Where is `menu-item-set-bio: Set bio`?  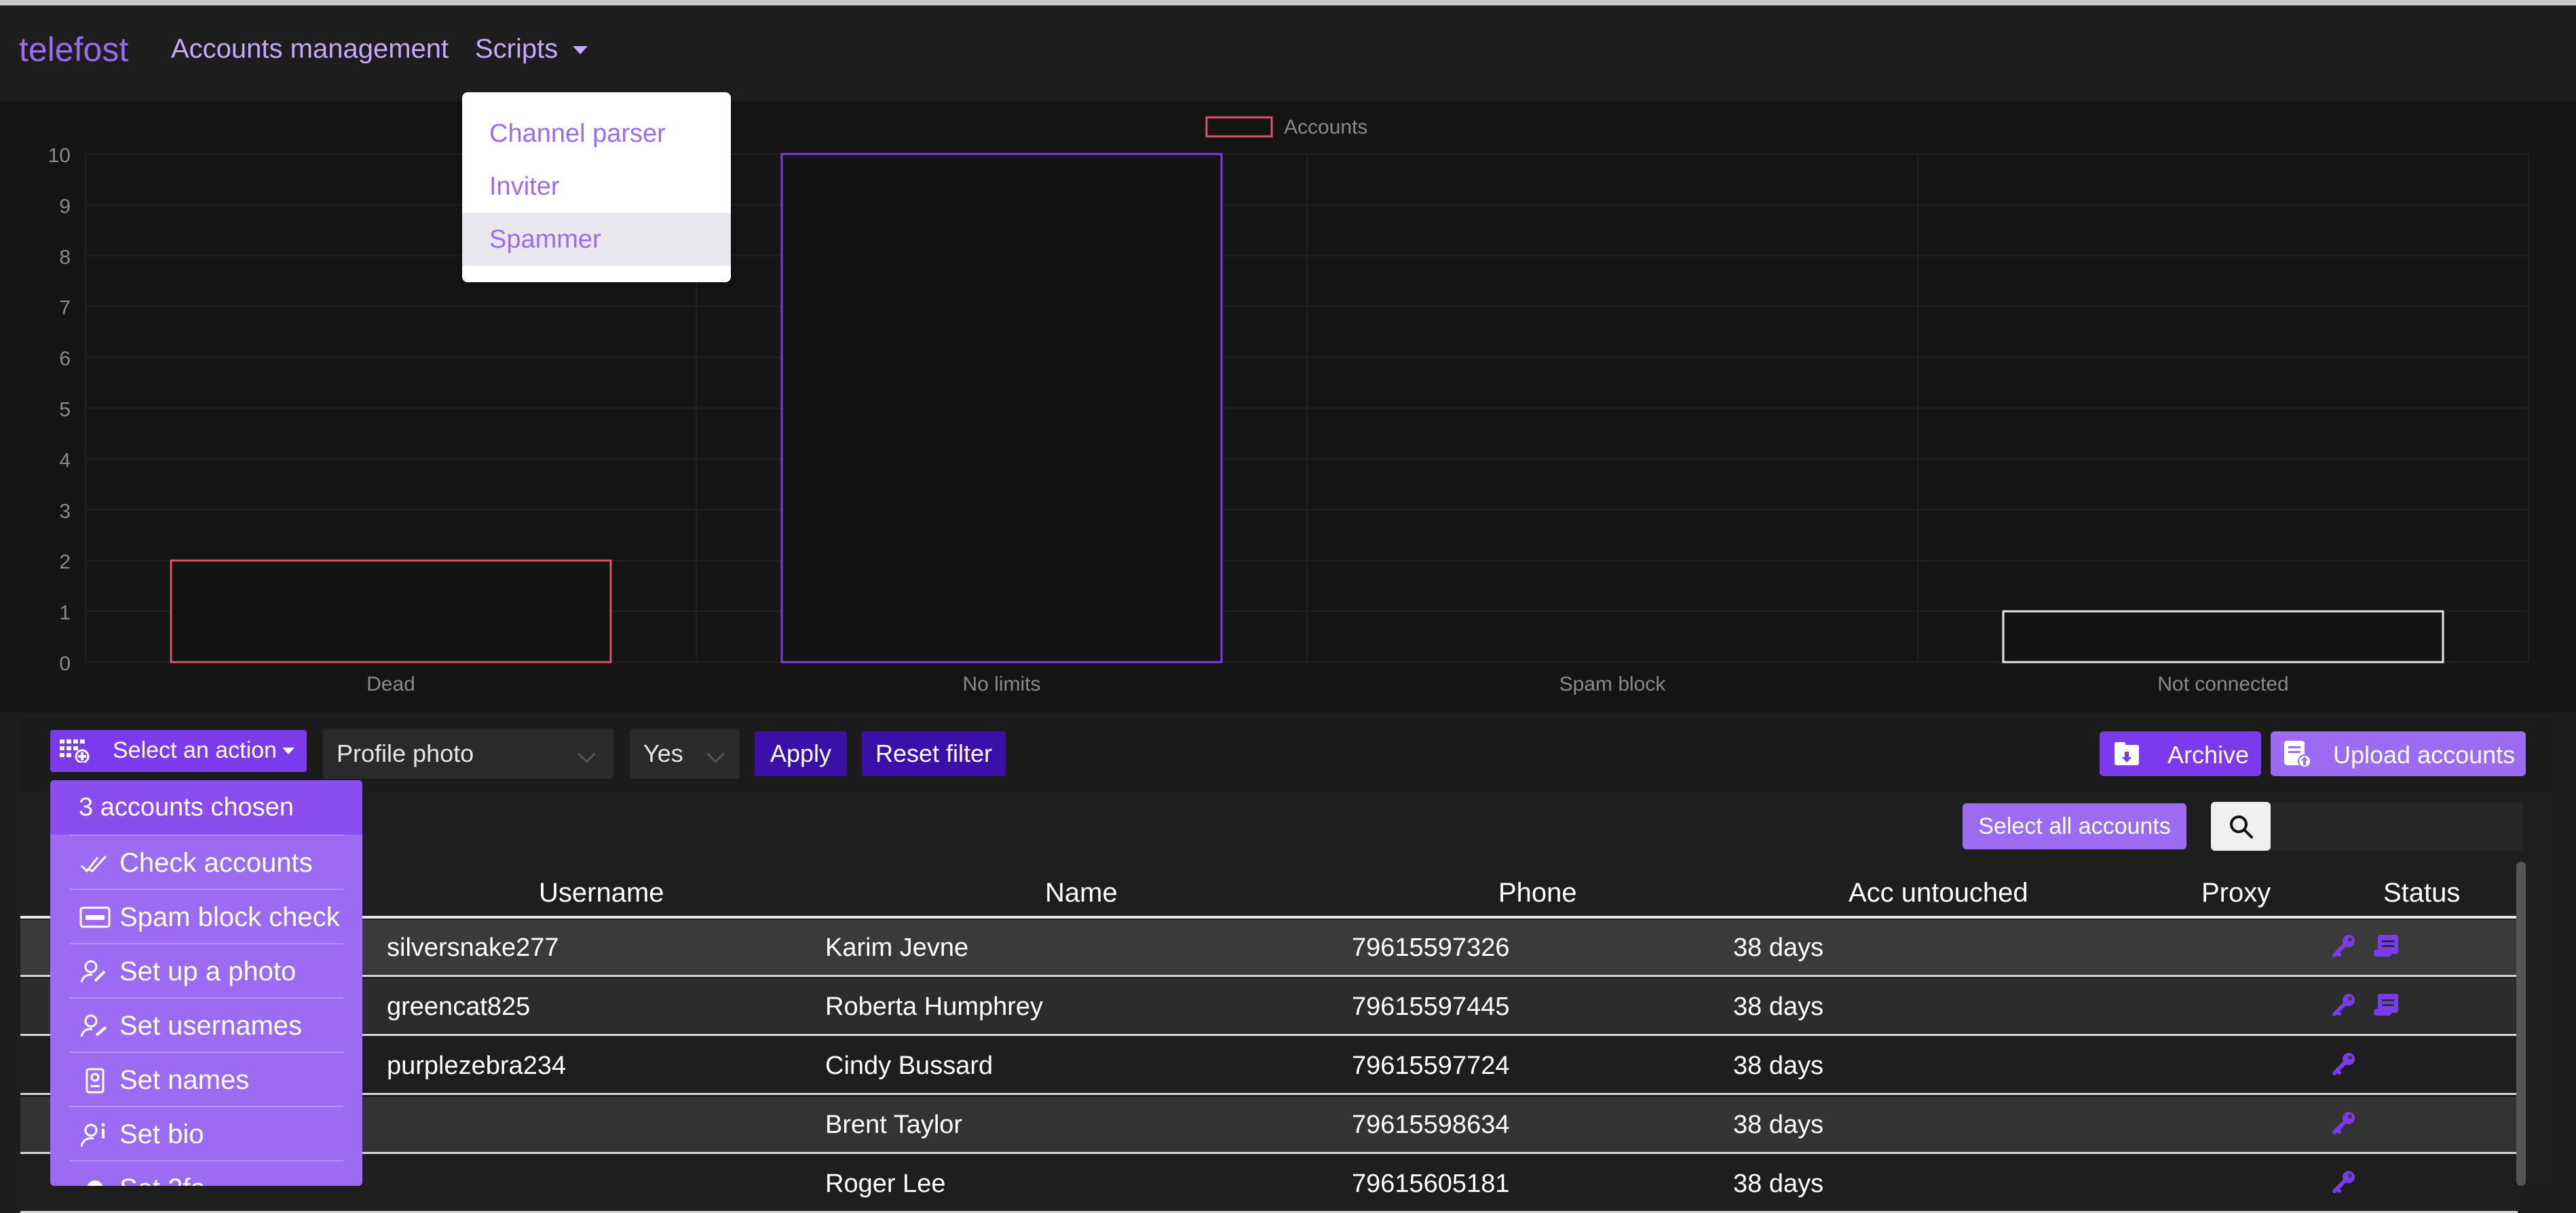 menu-item-set-bio: Set bio is located at coordinates (206, 1133).